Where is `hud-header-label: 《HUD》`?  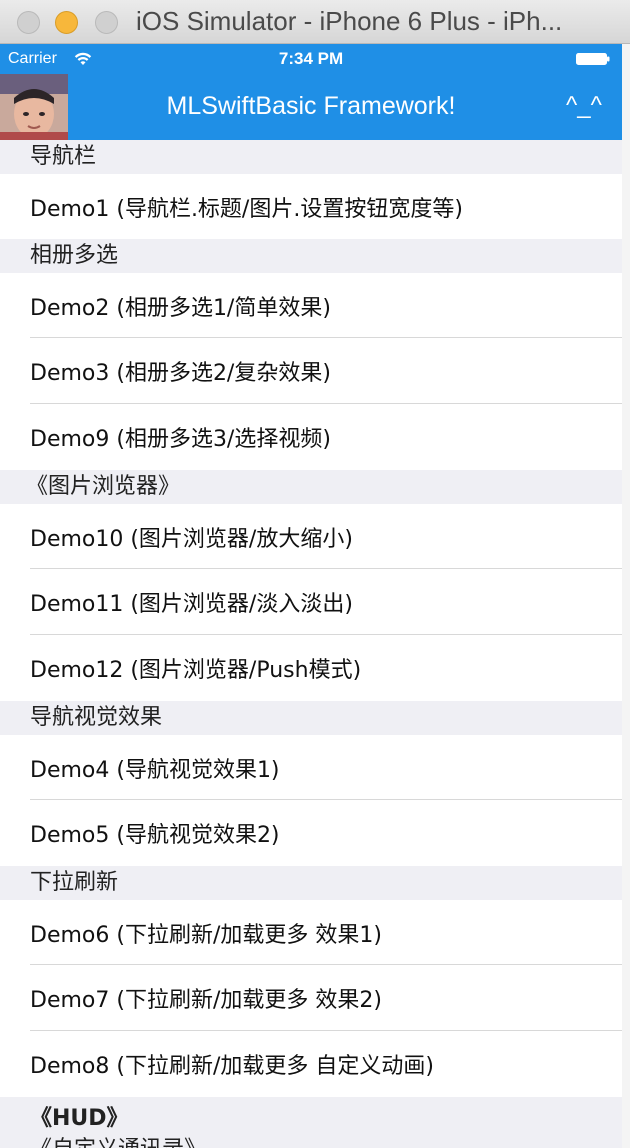
hud-header-label: 《HUD》 is located at coordinates (79, 1118).